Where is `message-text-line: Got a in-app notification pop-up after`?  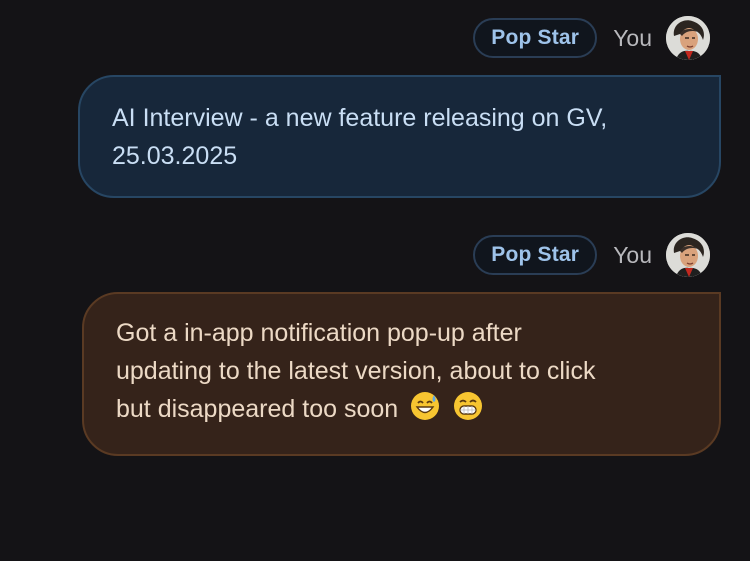 message-text-line: Got a in-app notification pop-up after is located at coordinates (319, 333).